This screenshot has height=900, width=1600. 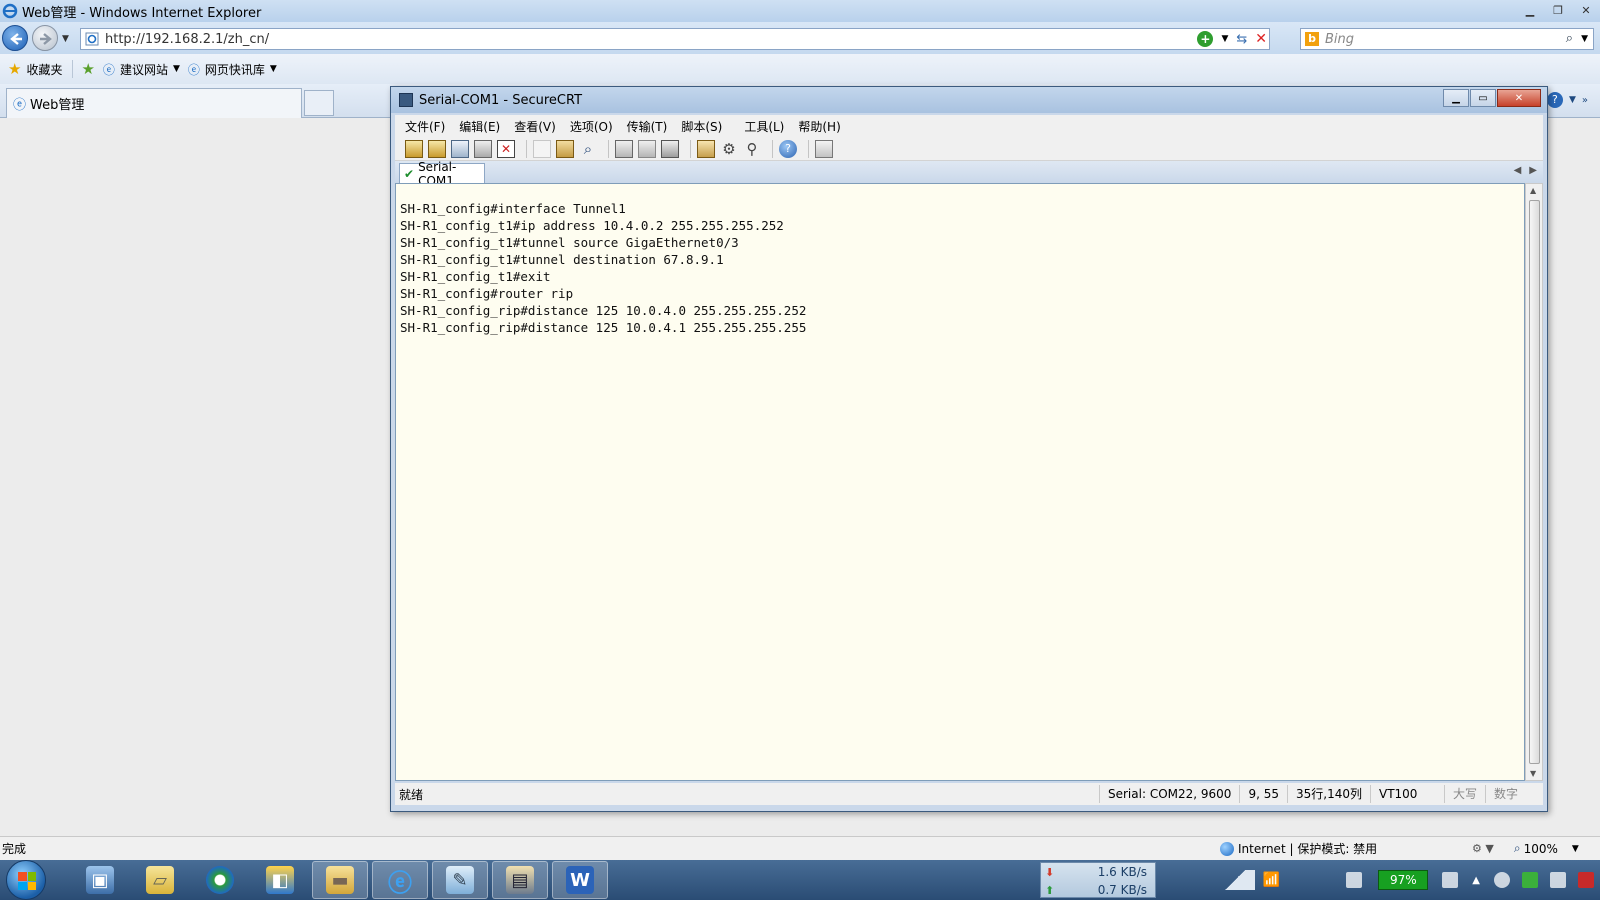 What do you see at coordinates (800, 69) in the screenshot?
I see `favorites-bar: ★ 收藏夹 ★ ⓔ 建议网站 ▼ ⓔ 网页快讯库 ▼` at bounding box center [800, 69].